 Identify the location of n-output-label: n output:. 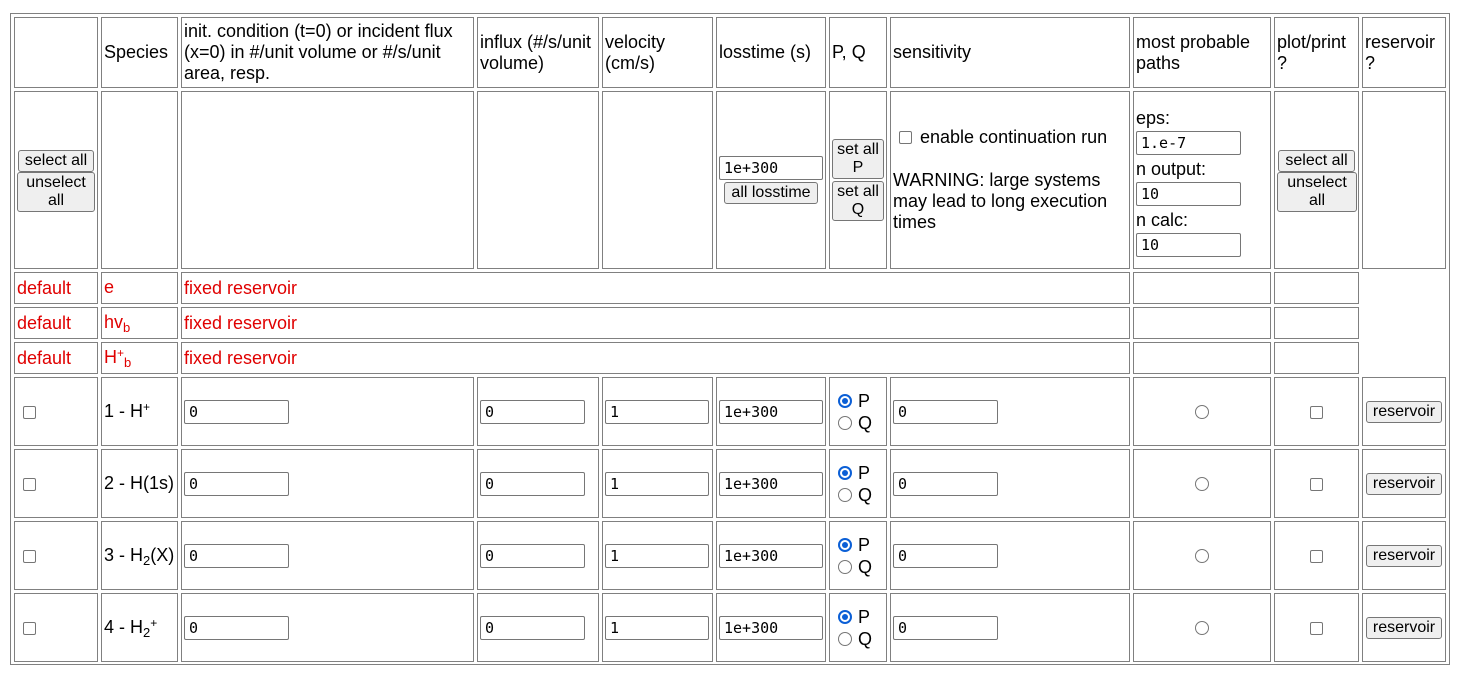
(1171, 168).